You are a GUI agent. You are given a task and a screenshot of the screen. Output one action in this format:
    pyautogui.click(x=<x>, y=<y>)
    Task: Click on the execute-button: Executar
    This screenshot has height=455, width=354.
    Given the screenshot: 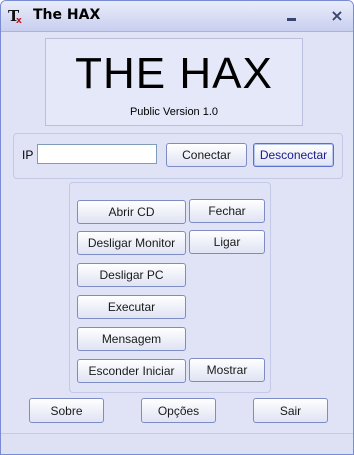 What is the action you would take?
    pyautogui.click(x=131, y=307)
    